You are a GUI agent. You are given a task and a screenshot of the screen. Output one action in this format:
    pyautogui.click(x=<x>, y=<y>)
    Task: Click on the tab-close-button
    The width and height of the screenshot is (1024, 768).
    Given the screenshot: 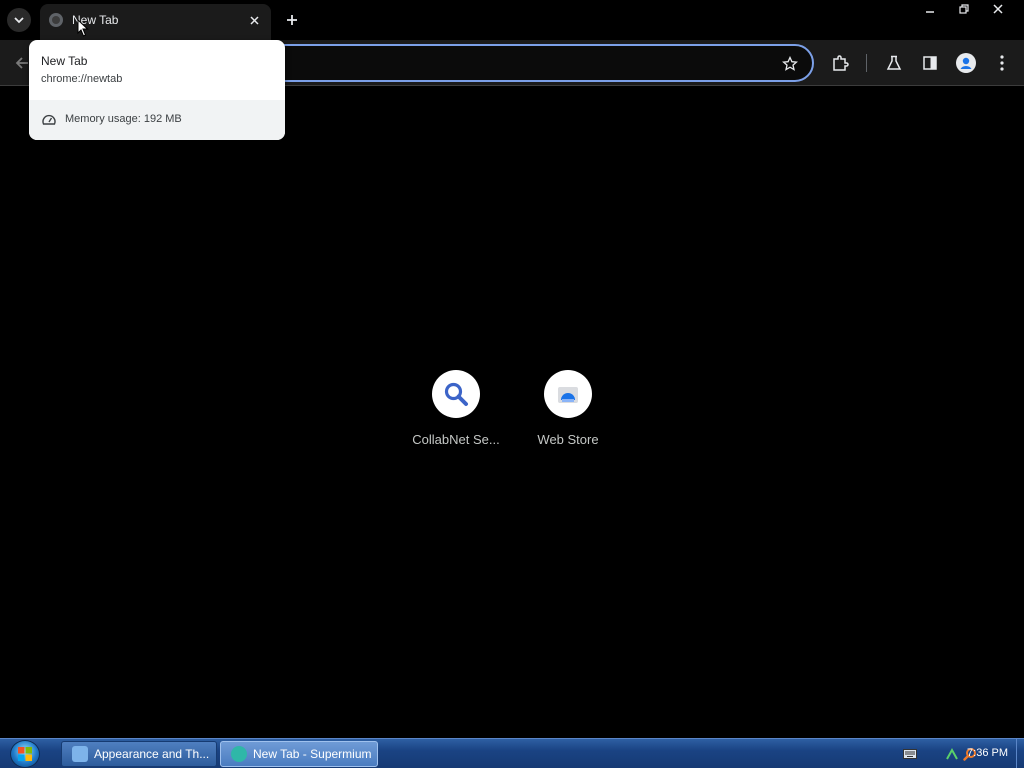 What is the action you would take?
    pyautogui.click(x=254, y=20)
    